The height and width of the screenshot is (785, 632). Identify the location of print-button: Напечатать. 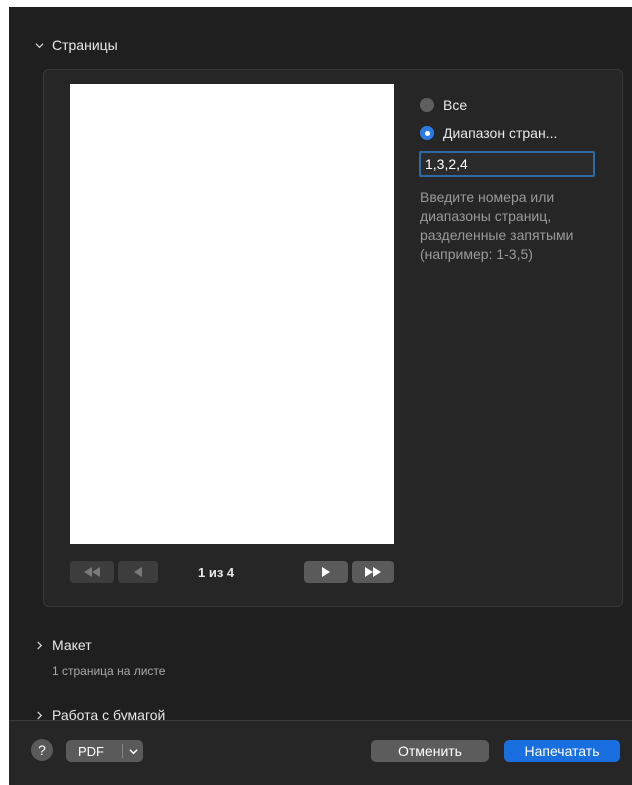
(562, 751).